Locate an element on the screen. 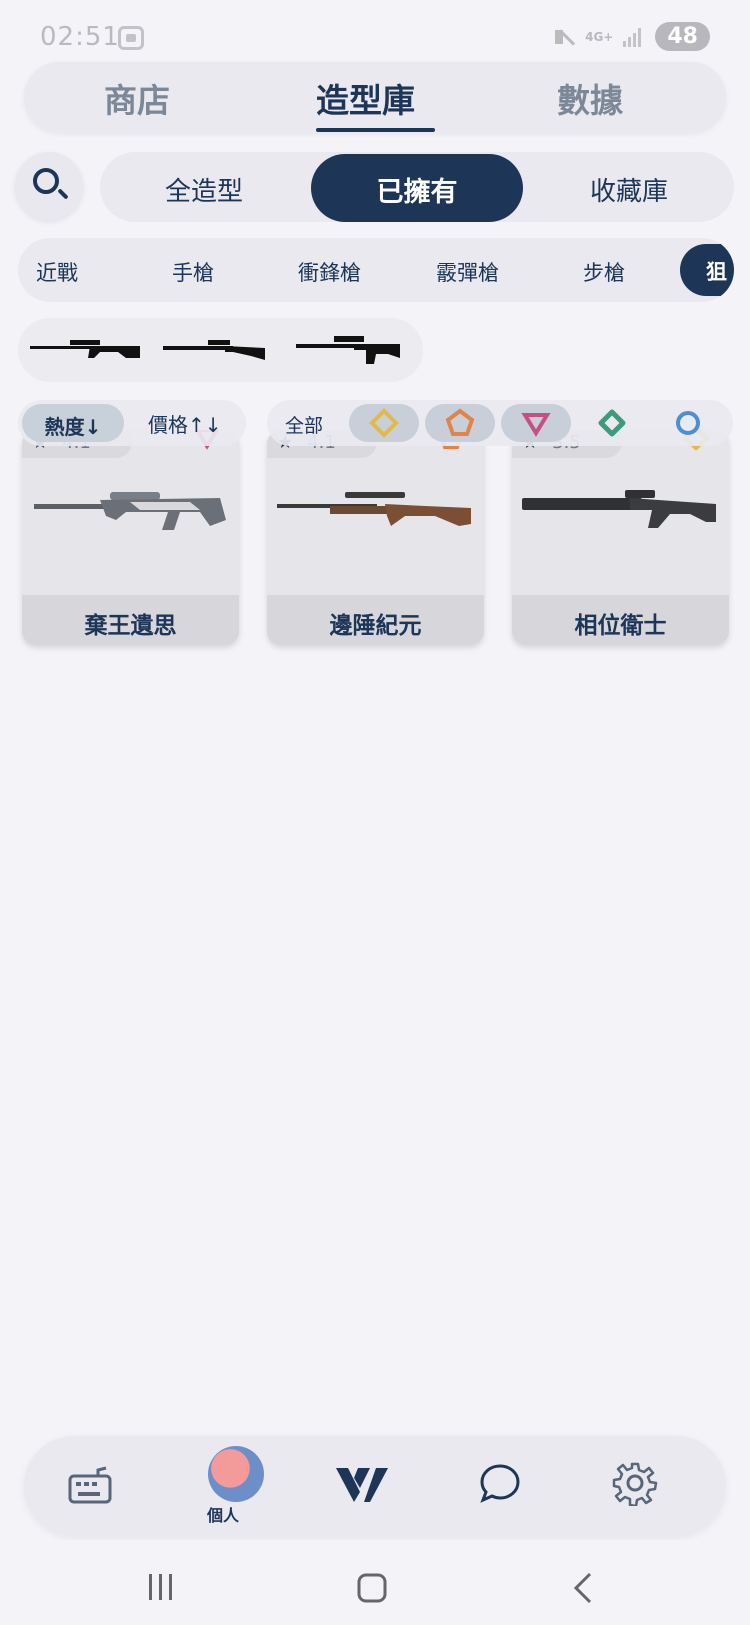  system-nav-bar is located at coordinates (375, 1582).